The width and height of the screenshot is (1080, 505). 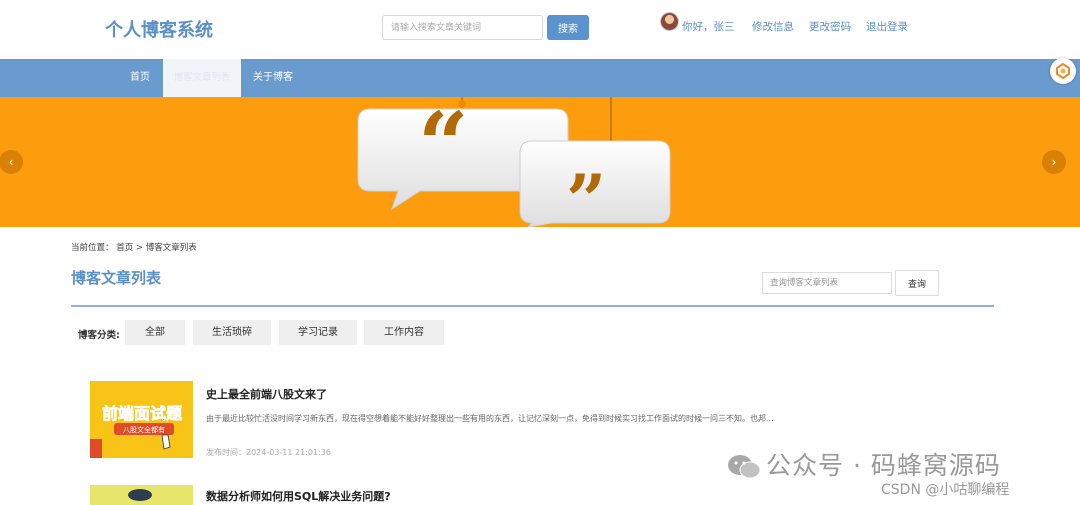 I want to click on svg-text: 八股文全都有, so click(x=144, y=429).